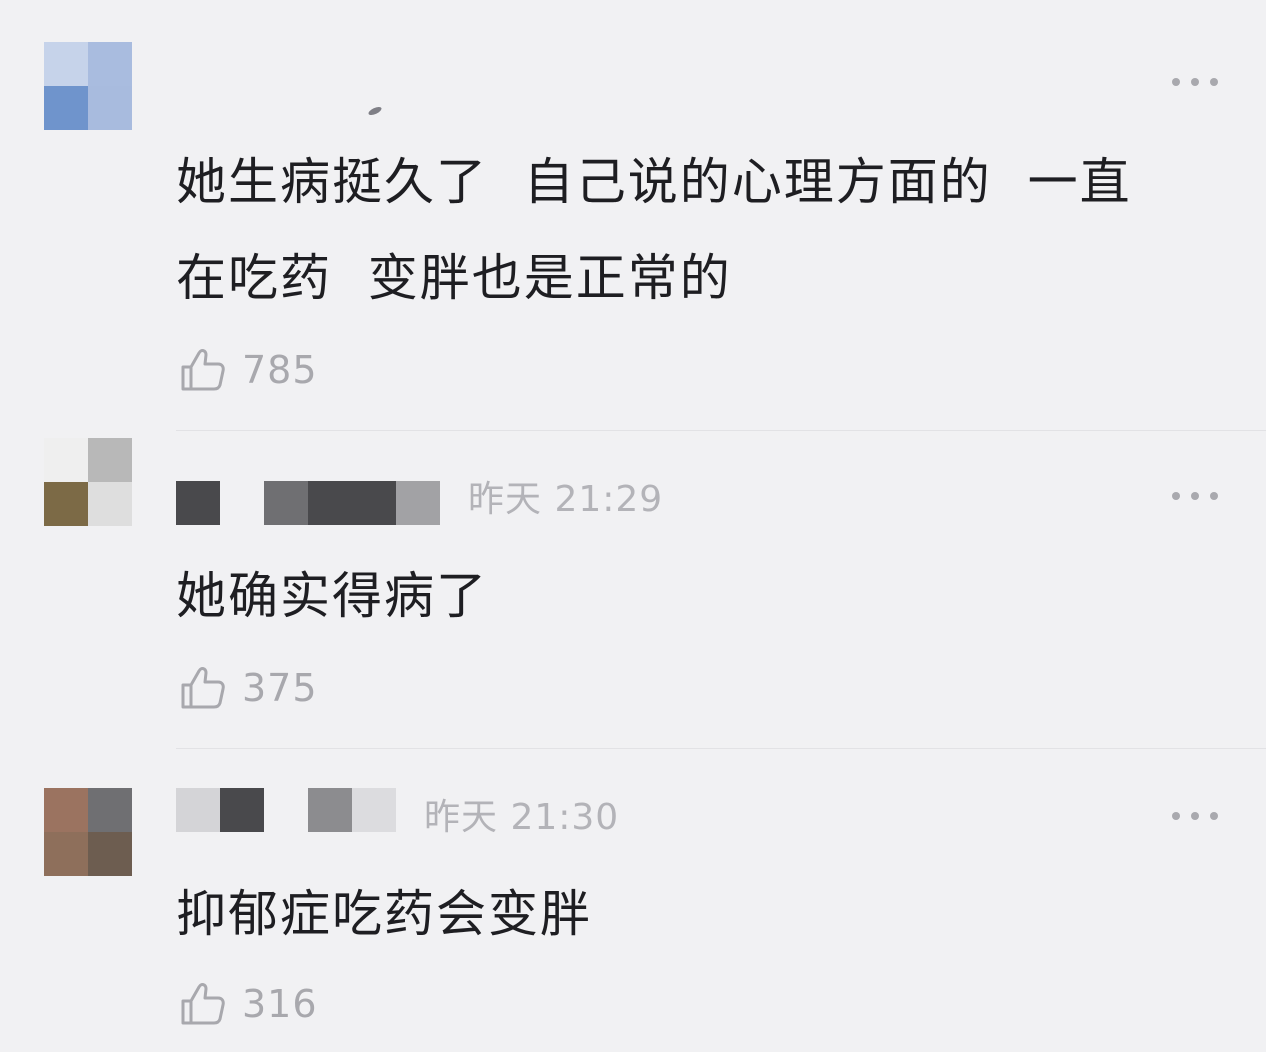 This screenshot has width=1266, height=1052. Describe the element at coordinates (566, 499) in the screenshot. I see `timestamp: 昨天 21:29` at that location.